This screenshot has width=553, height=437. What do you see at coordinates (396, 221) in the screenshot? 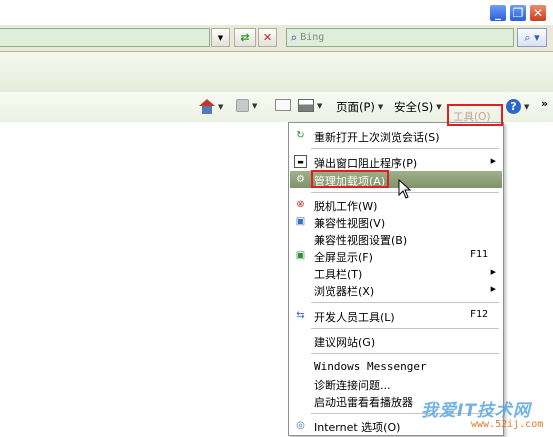
I see `menu-item-compat-view: ▣ 兼容性视图(V)` at bounding box center [396, 221].